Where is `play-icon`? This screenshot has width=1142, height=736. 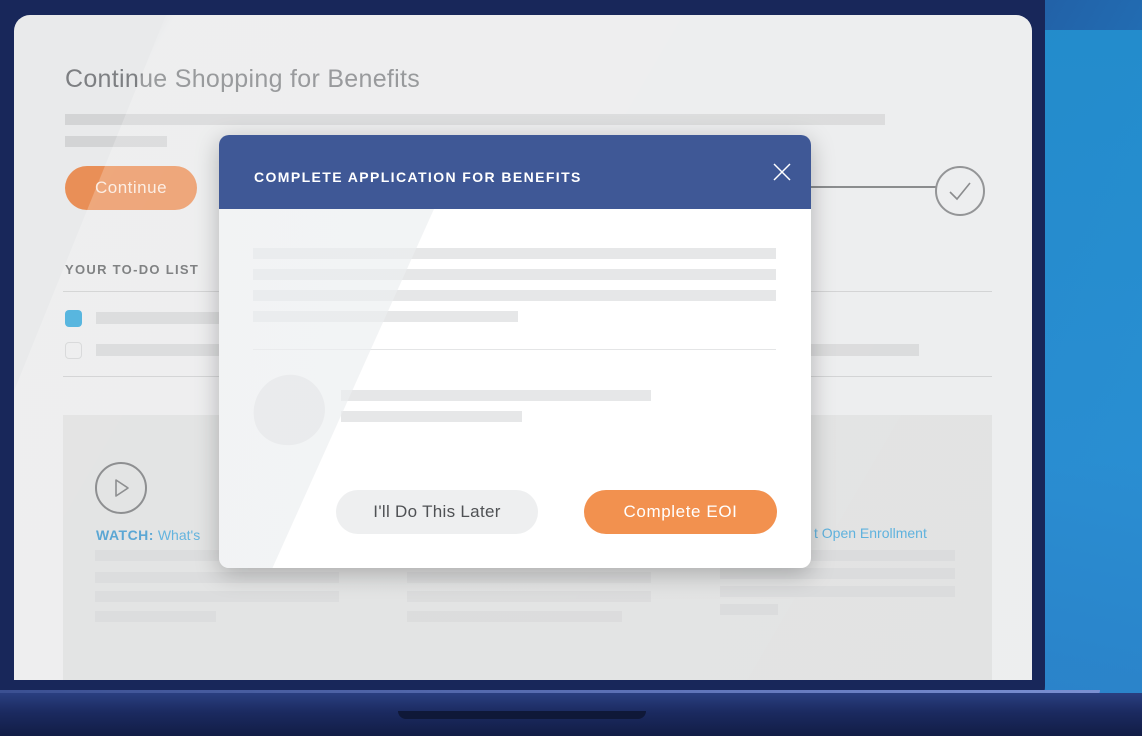
play-icon is located at coordinates (122, 488).